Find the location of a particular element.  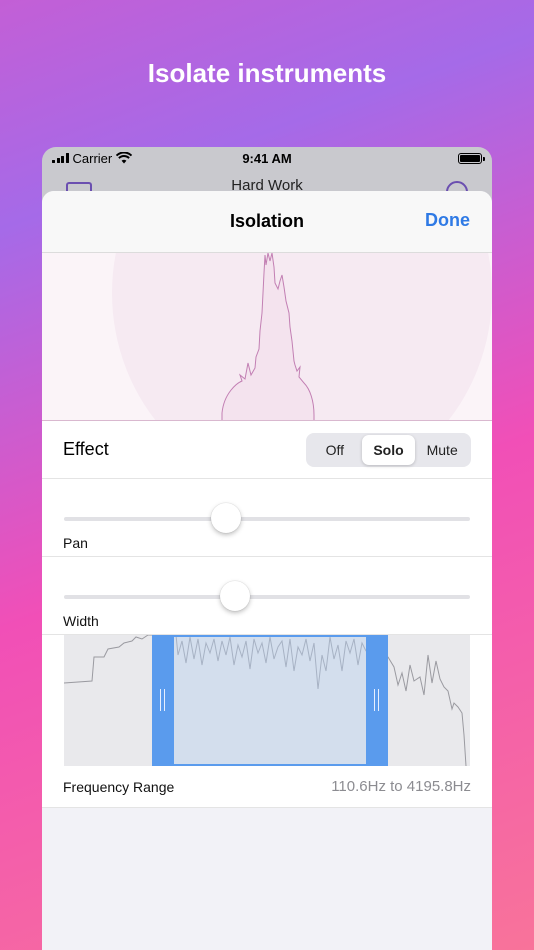

sheet-title: Isolation is located at coordinates (266, 221).